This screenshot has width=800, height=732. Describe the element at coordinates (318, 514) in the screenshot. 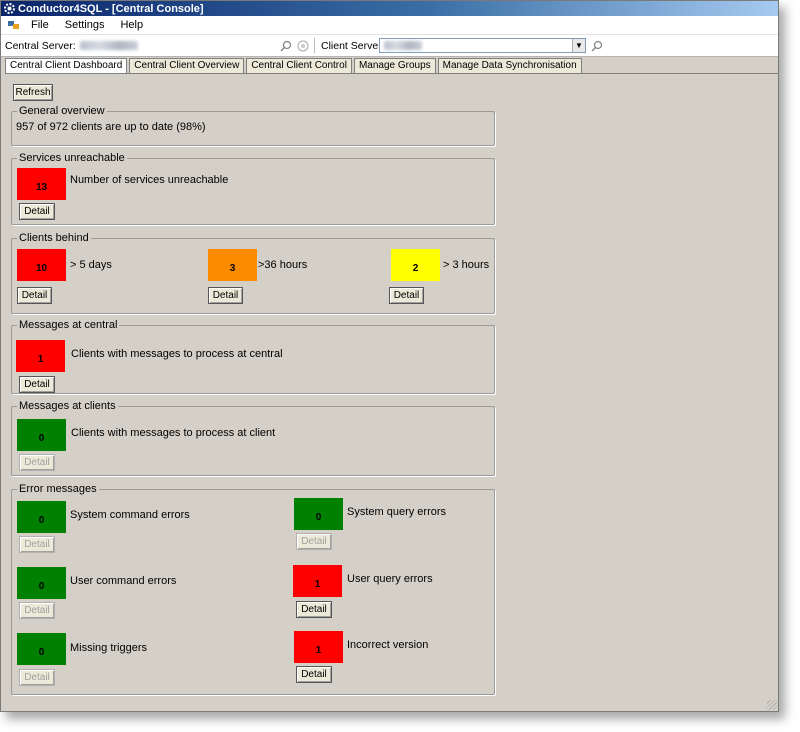

I see `system-query-errors-indicator: 0` at that location.